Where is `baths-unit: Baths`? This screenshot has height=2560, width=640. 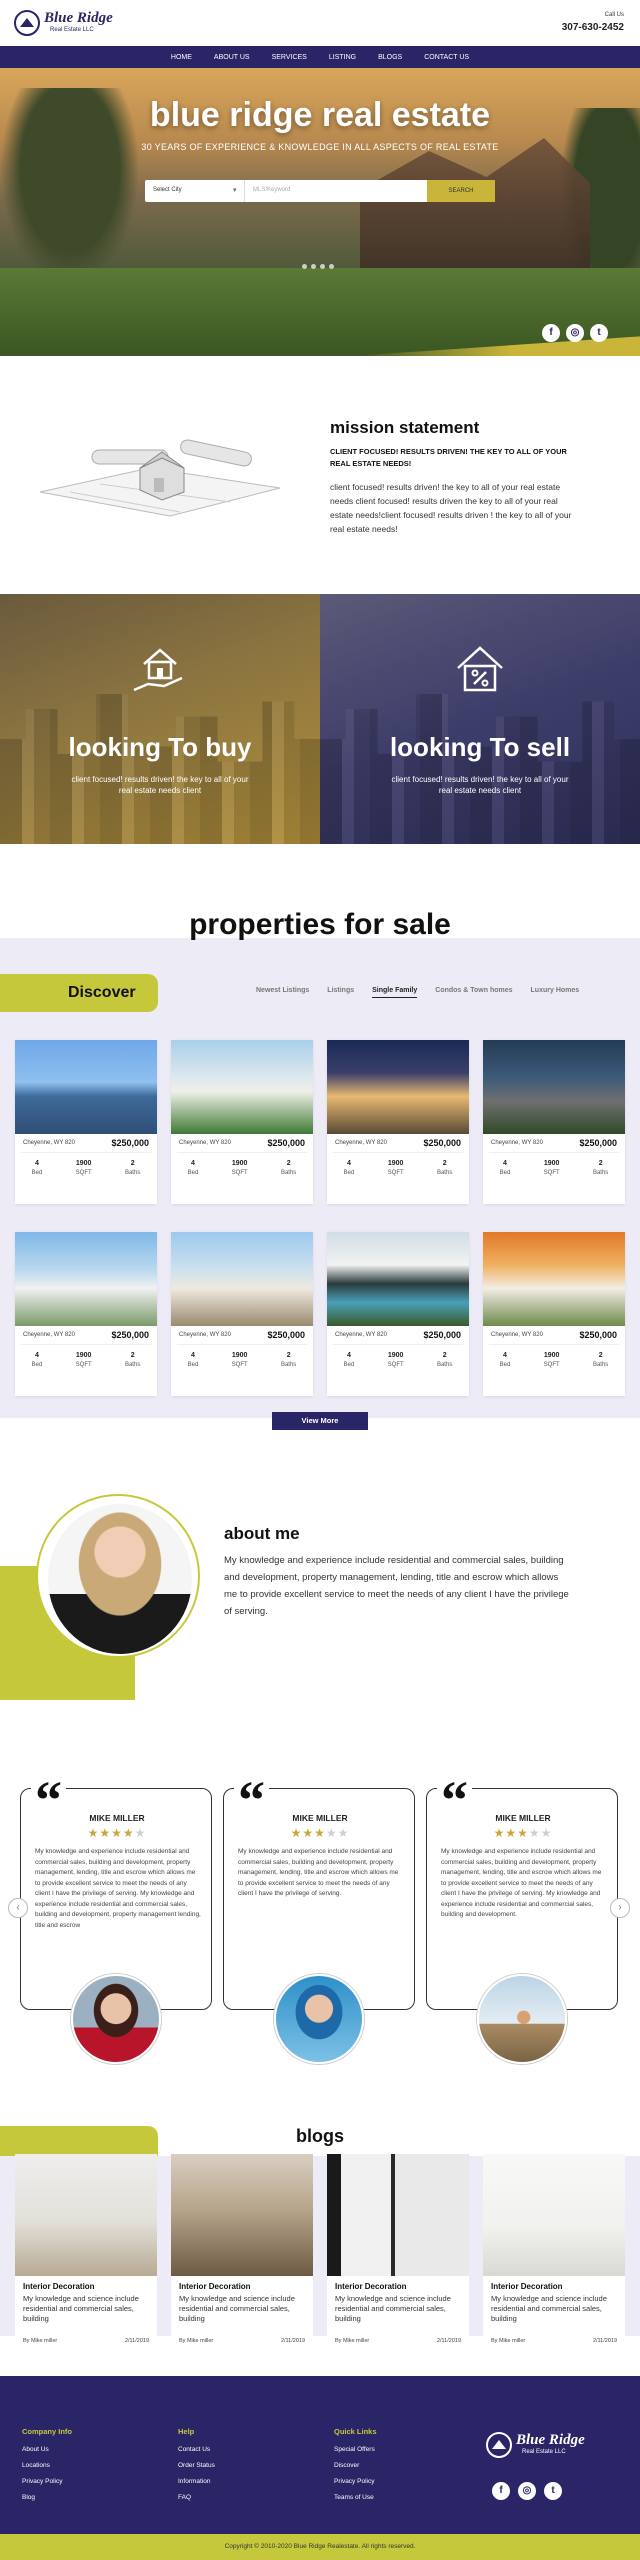
baths-unit: Baths is located at coordinates (288, 1365).